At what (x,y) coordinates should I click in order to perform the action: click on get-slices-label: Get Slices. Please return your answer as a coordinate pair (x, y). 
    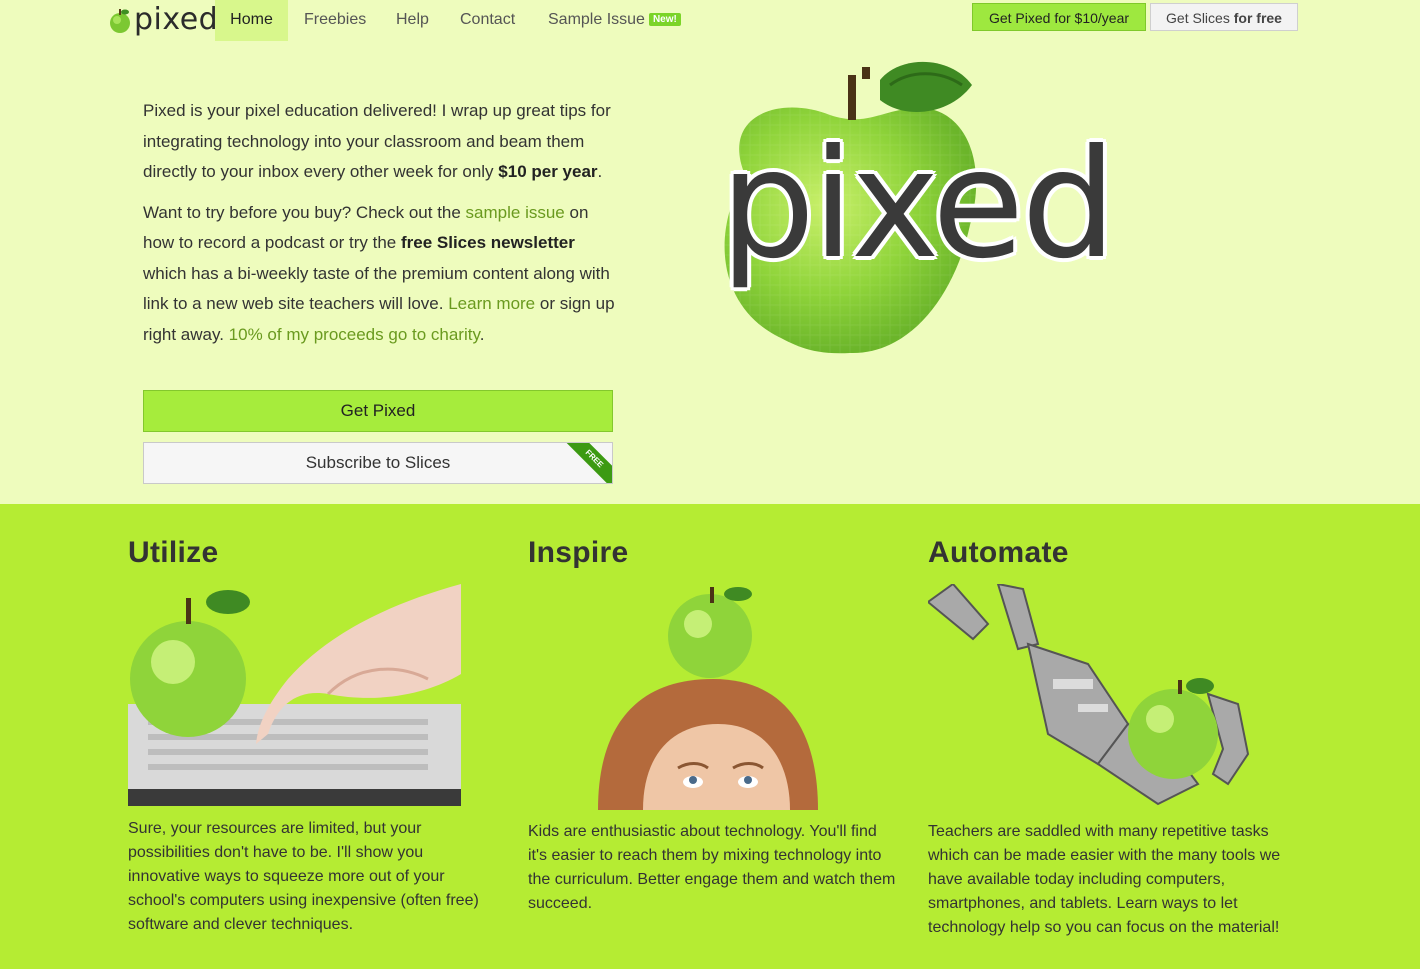
    Looking at the image, I should click on (1200, 18).